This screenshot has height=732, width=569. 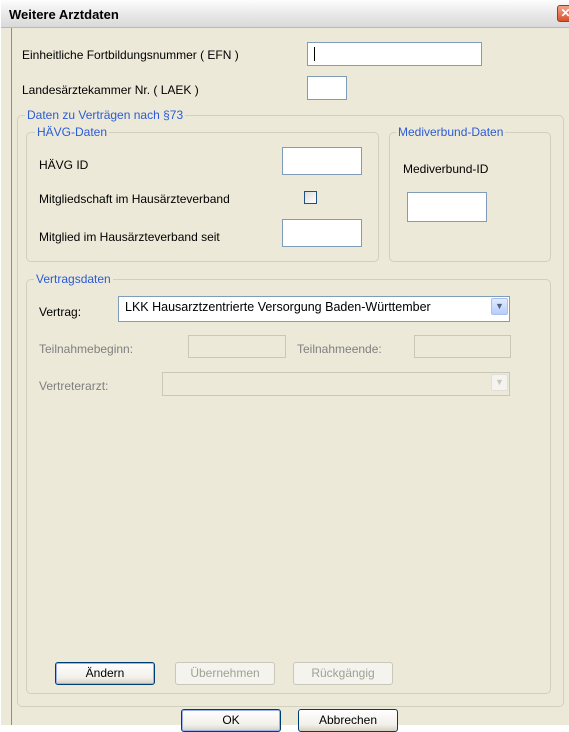 I want to click on close-icon: ✕, so click(x=563, y=13).